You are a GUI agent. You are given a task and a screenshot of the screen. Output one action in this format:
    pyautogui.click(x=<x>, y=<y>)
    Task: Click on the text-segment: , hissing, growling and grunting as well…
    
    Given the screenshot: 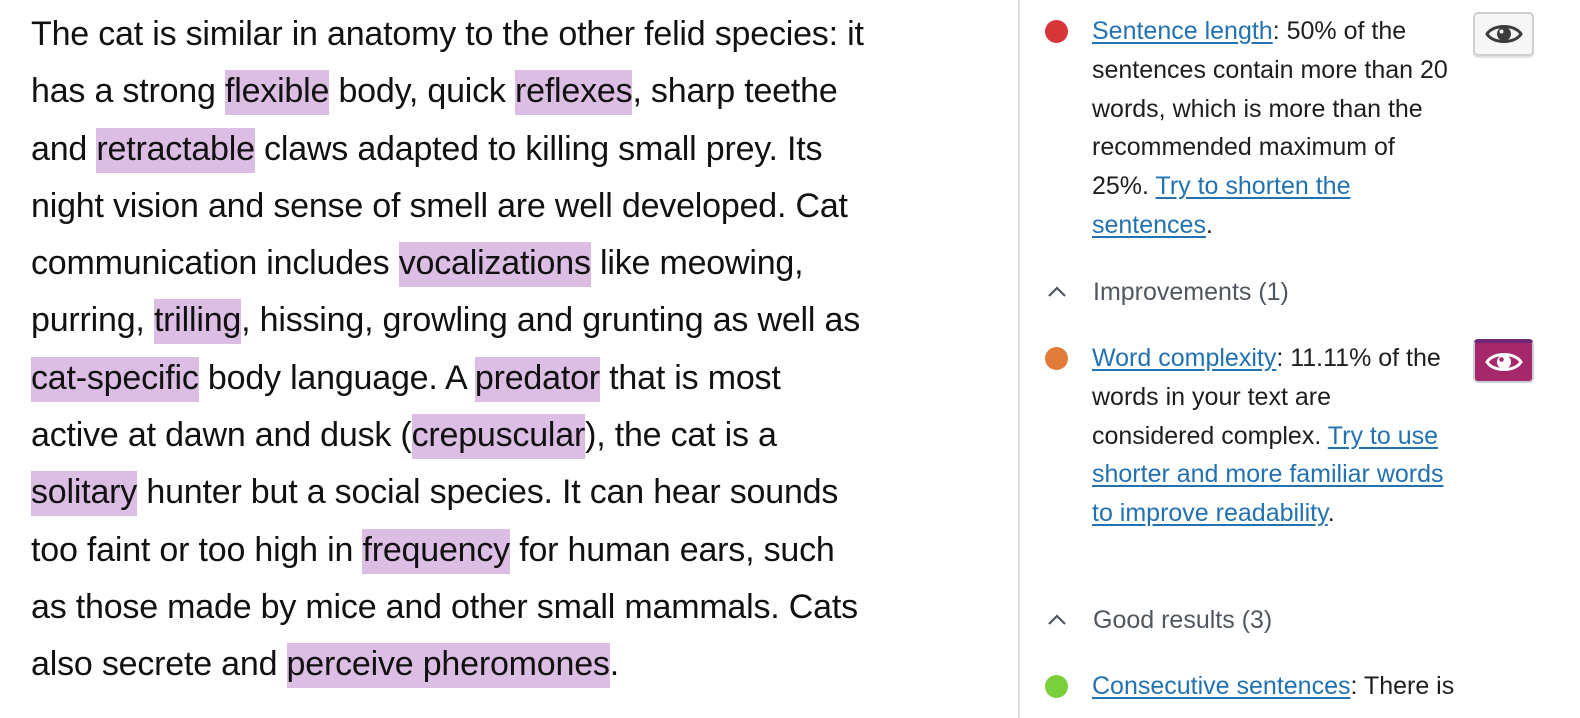 What is the action you would take?
    pyautogui.click(x=550, y=320)
    